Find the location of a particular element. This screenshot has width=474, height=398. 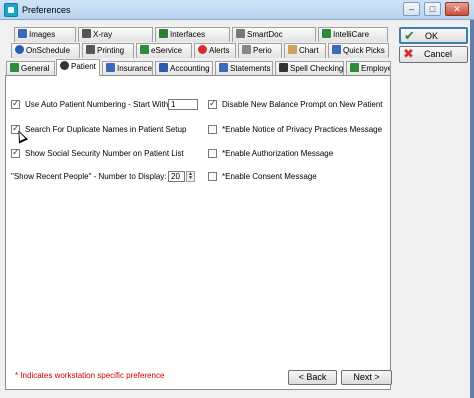

tab-perio: Perio is located at coordinates (260, 50).